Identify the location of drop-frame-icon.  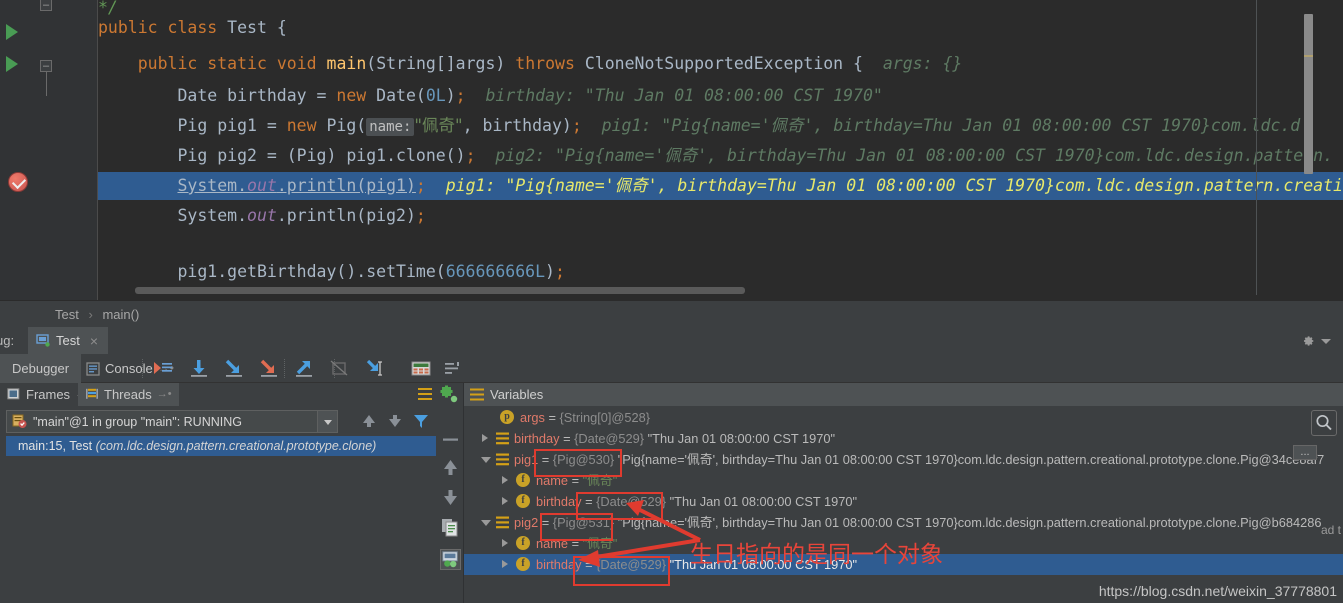
(339, 368).